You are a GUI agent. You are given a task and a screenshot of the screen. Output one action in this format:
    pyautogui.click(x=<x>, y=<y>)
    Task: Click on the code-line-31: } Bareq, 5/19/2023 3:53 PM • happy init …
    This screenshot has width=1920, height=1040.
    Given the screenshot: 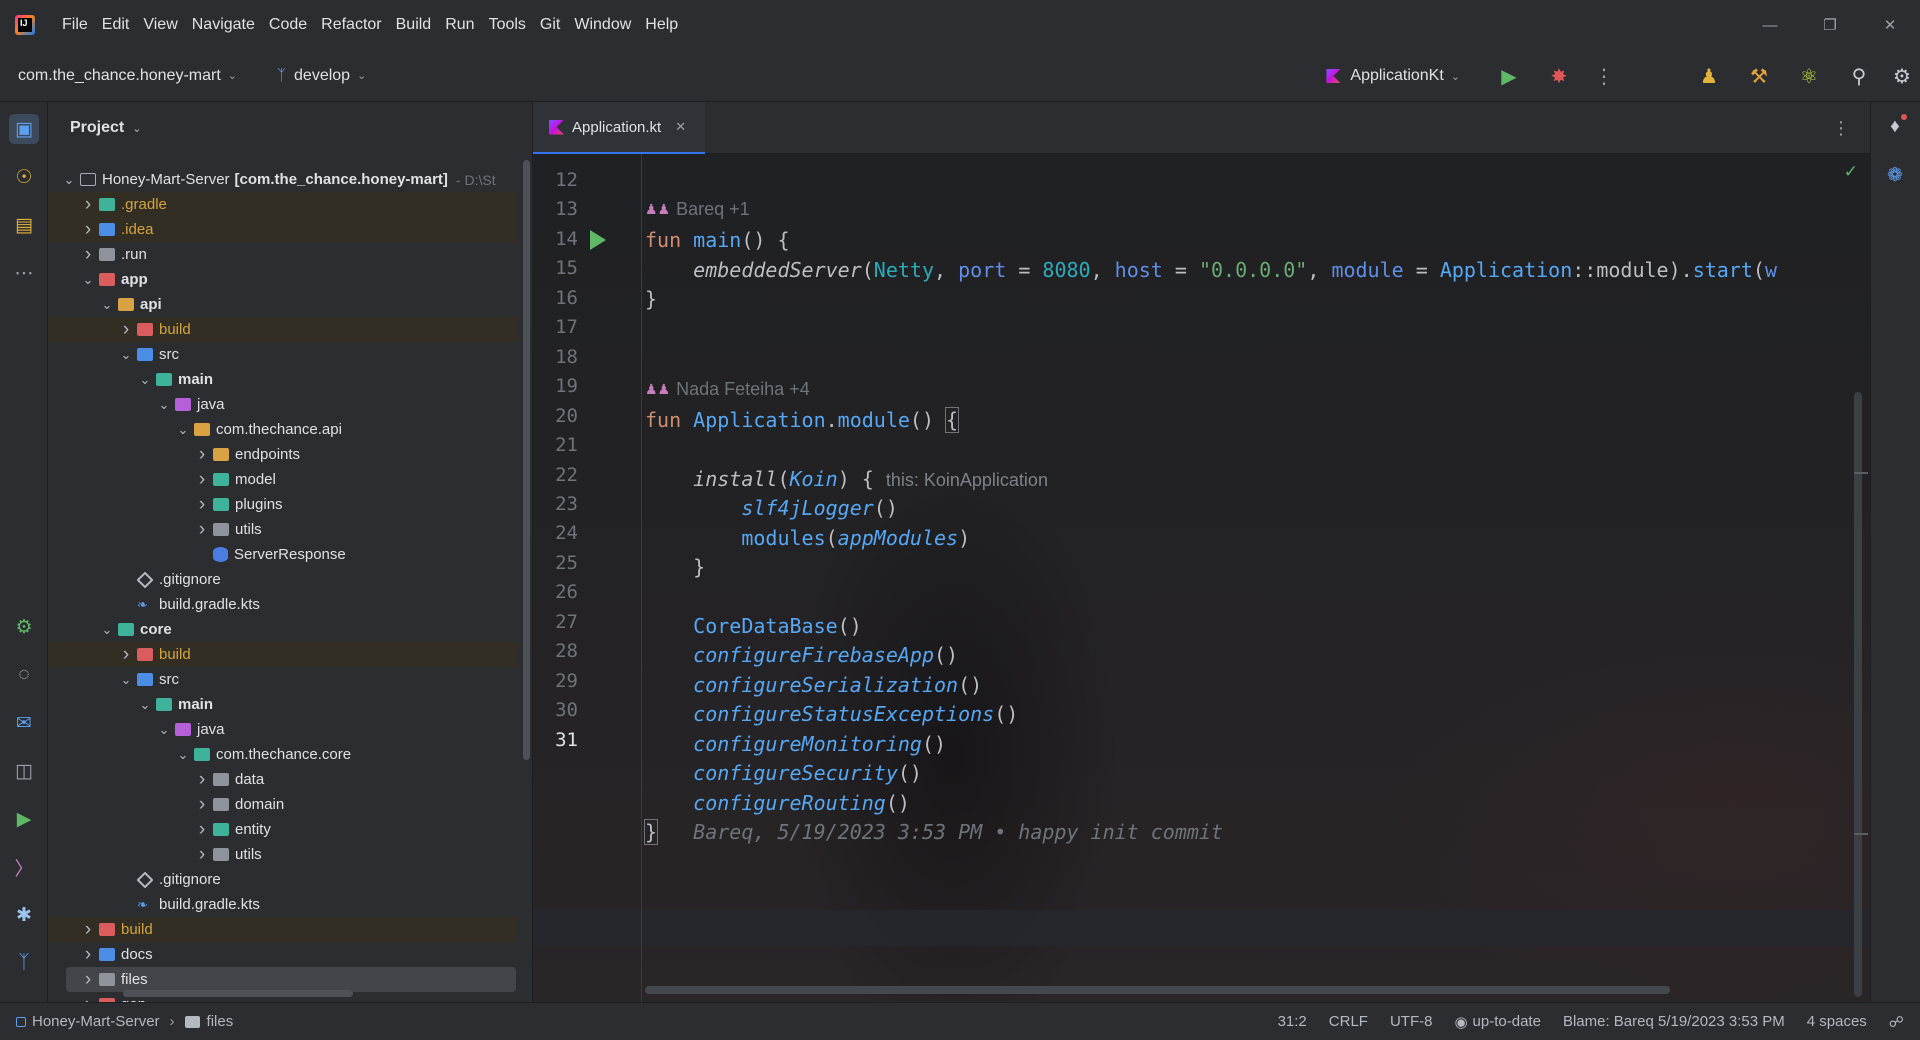 What is the action you would take?
    pyautogui.click(x=933, y=832)
    